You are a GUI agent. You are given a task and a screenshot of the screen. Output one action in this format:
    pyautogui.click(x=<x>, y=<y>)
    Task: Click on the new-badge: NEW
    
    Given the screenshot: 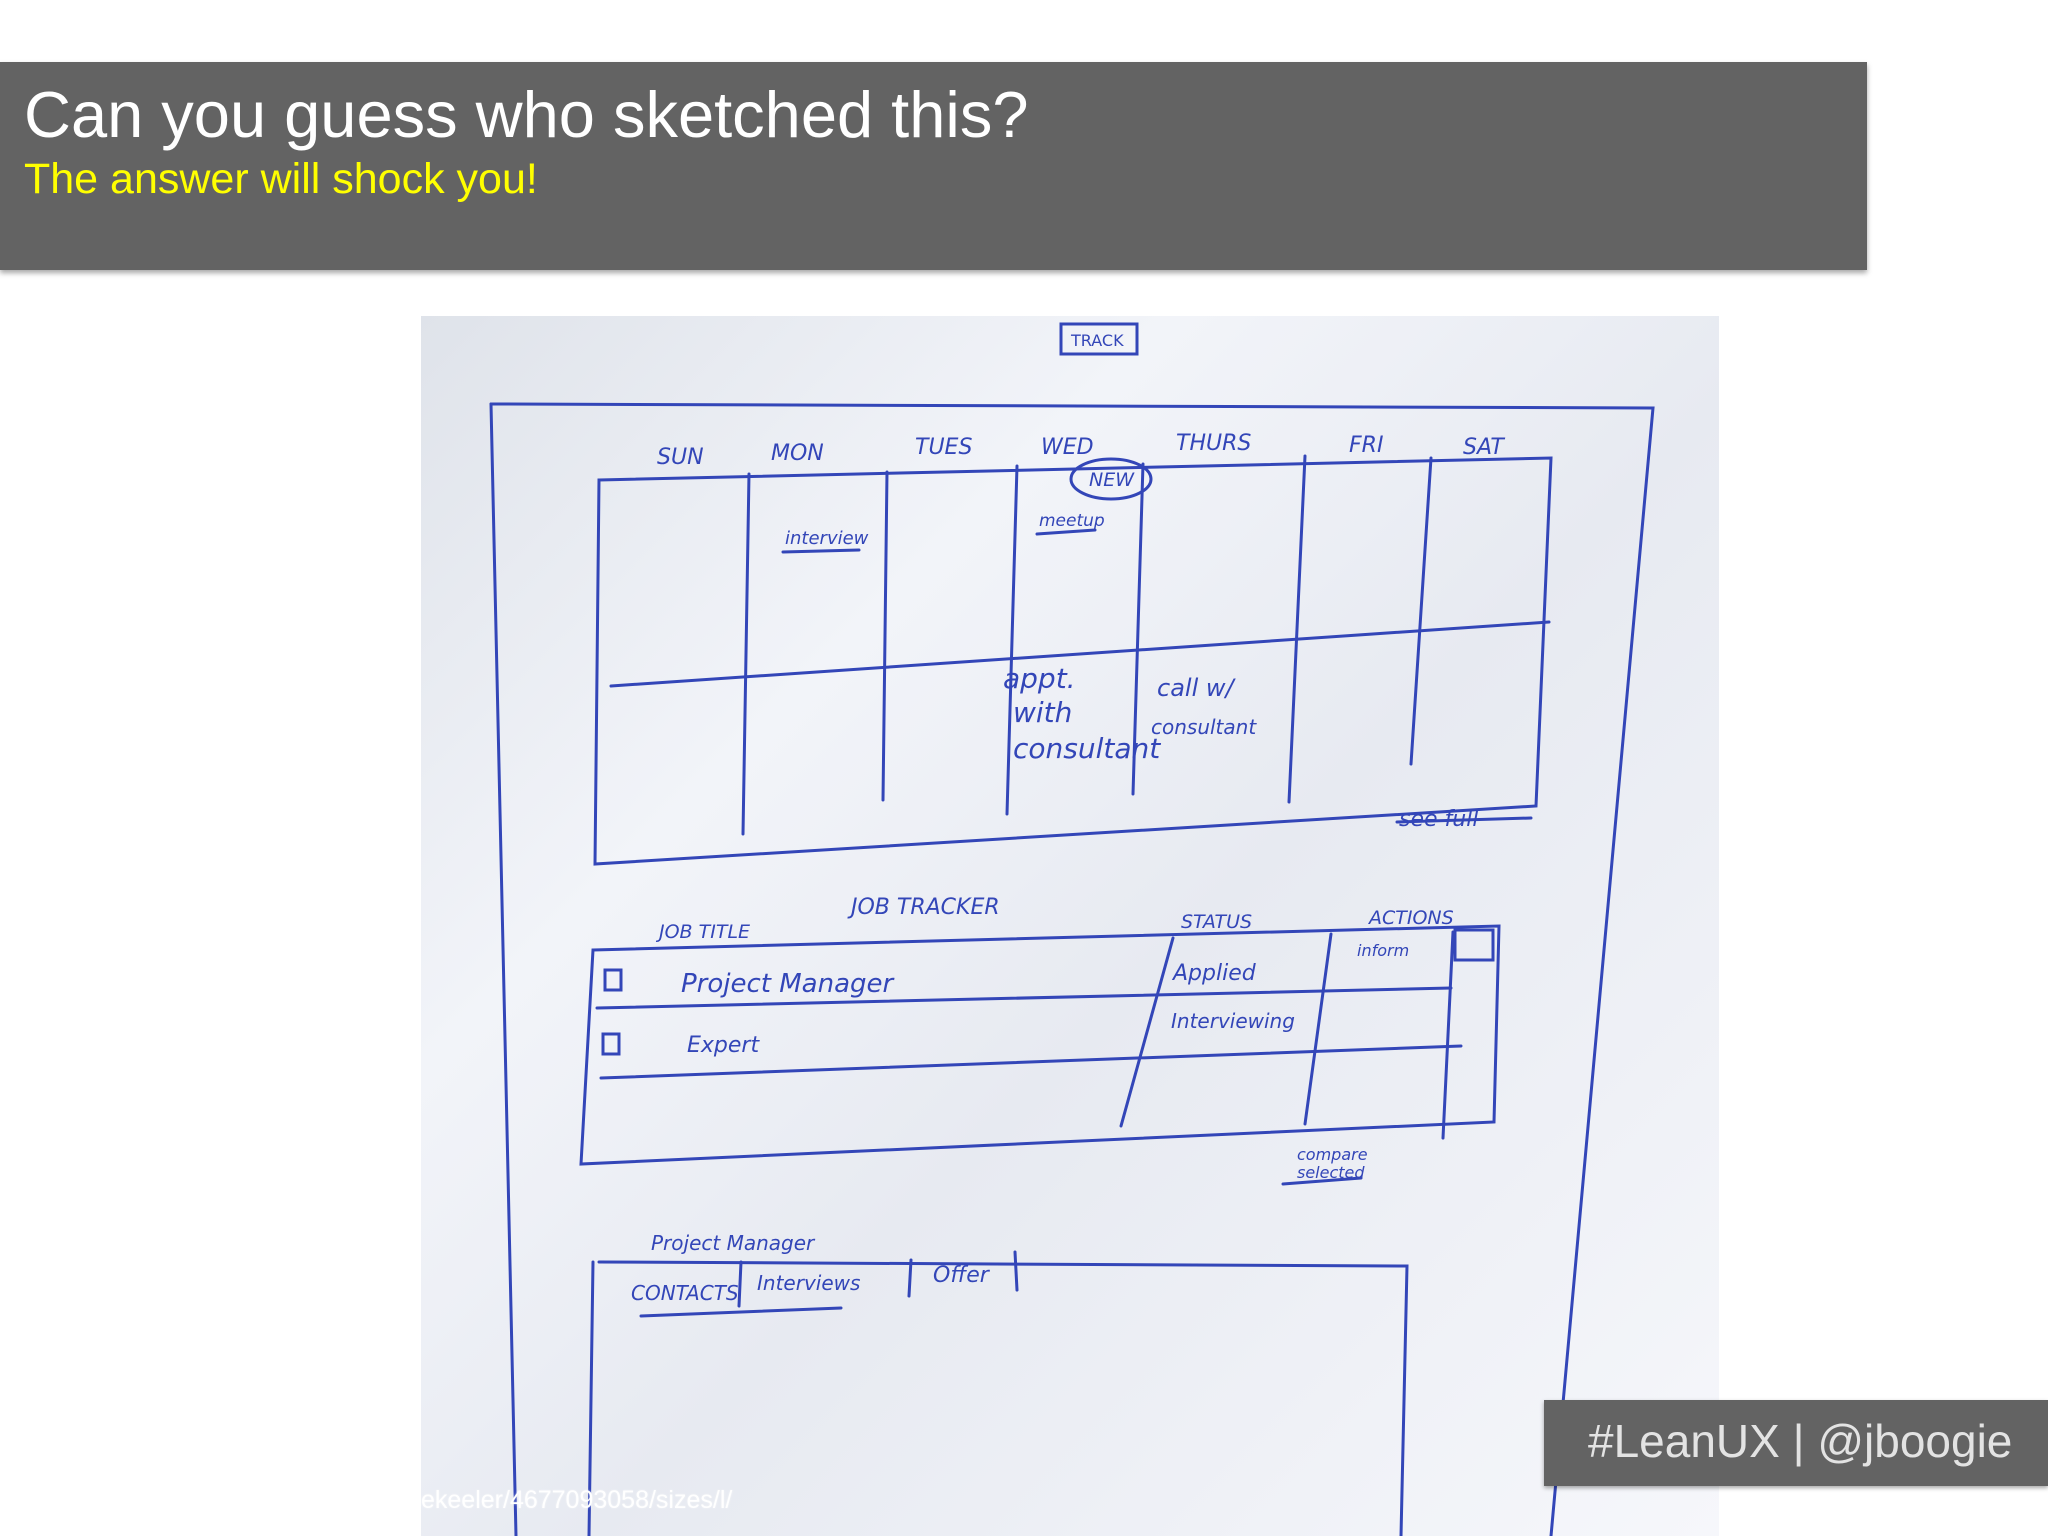 What is the action you would take?
    pyautogui.click(x=1112, y=480)
    